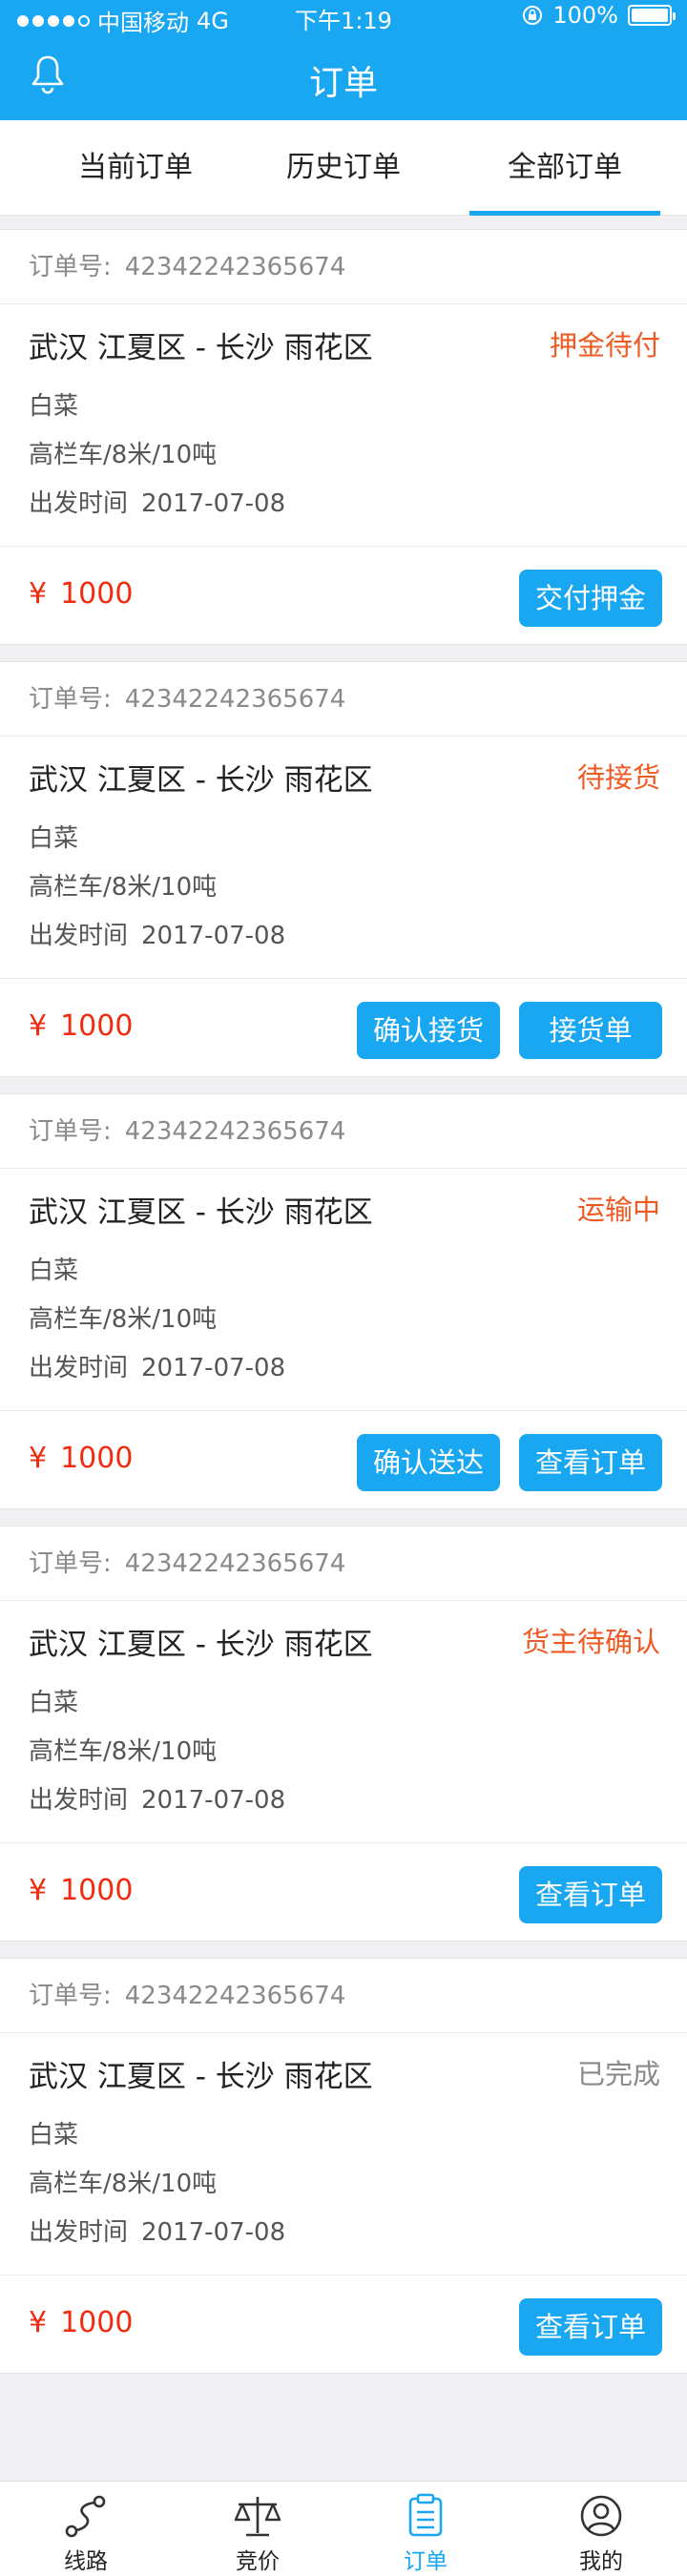 This screenshot has width=687, height=2576. I want to click on order-status: 押金待付, so click(604, 345).